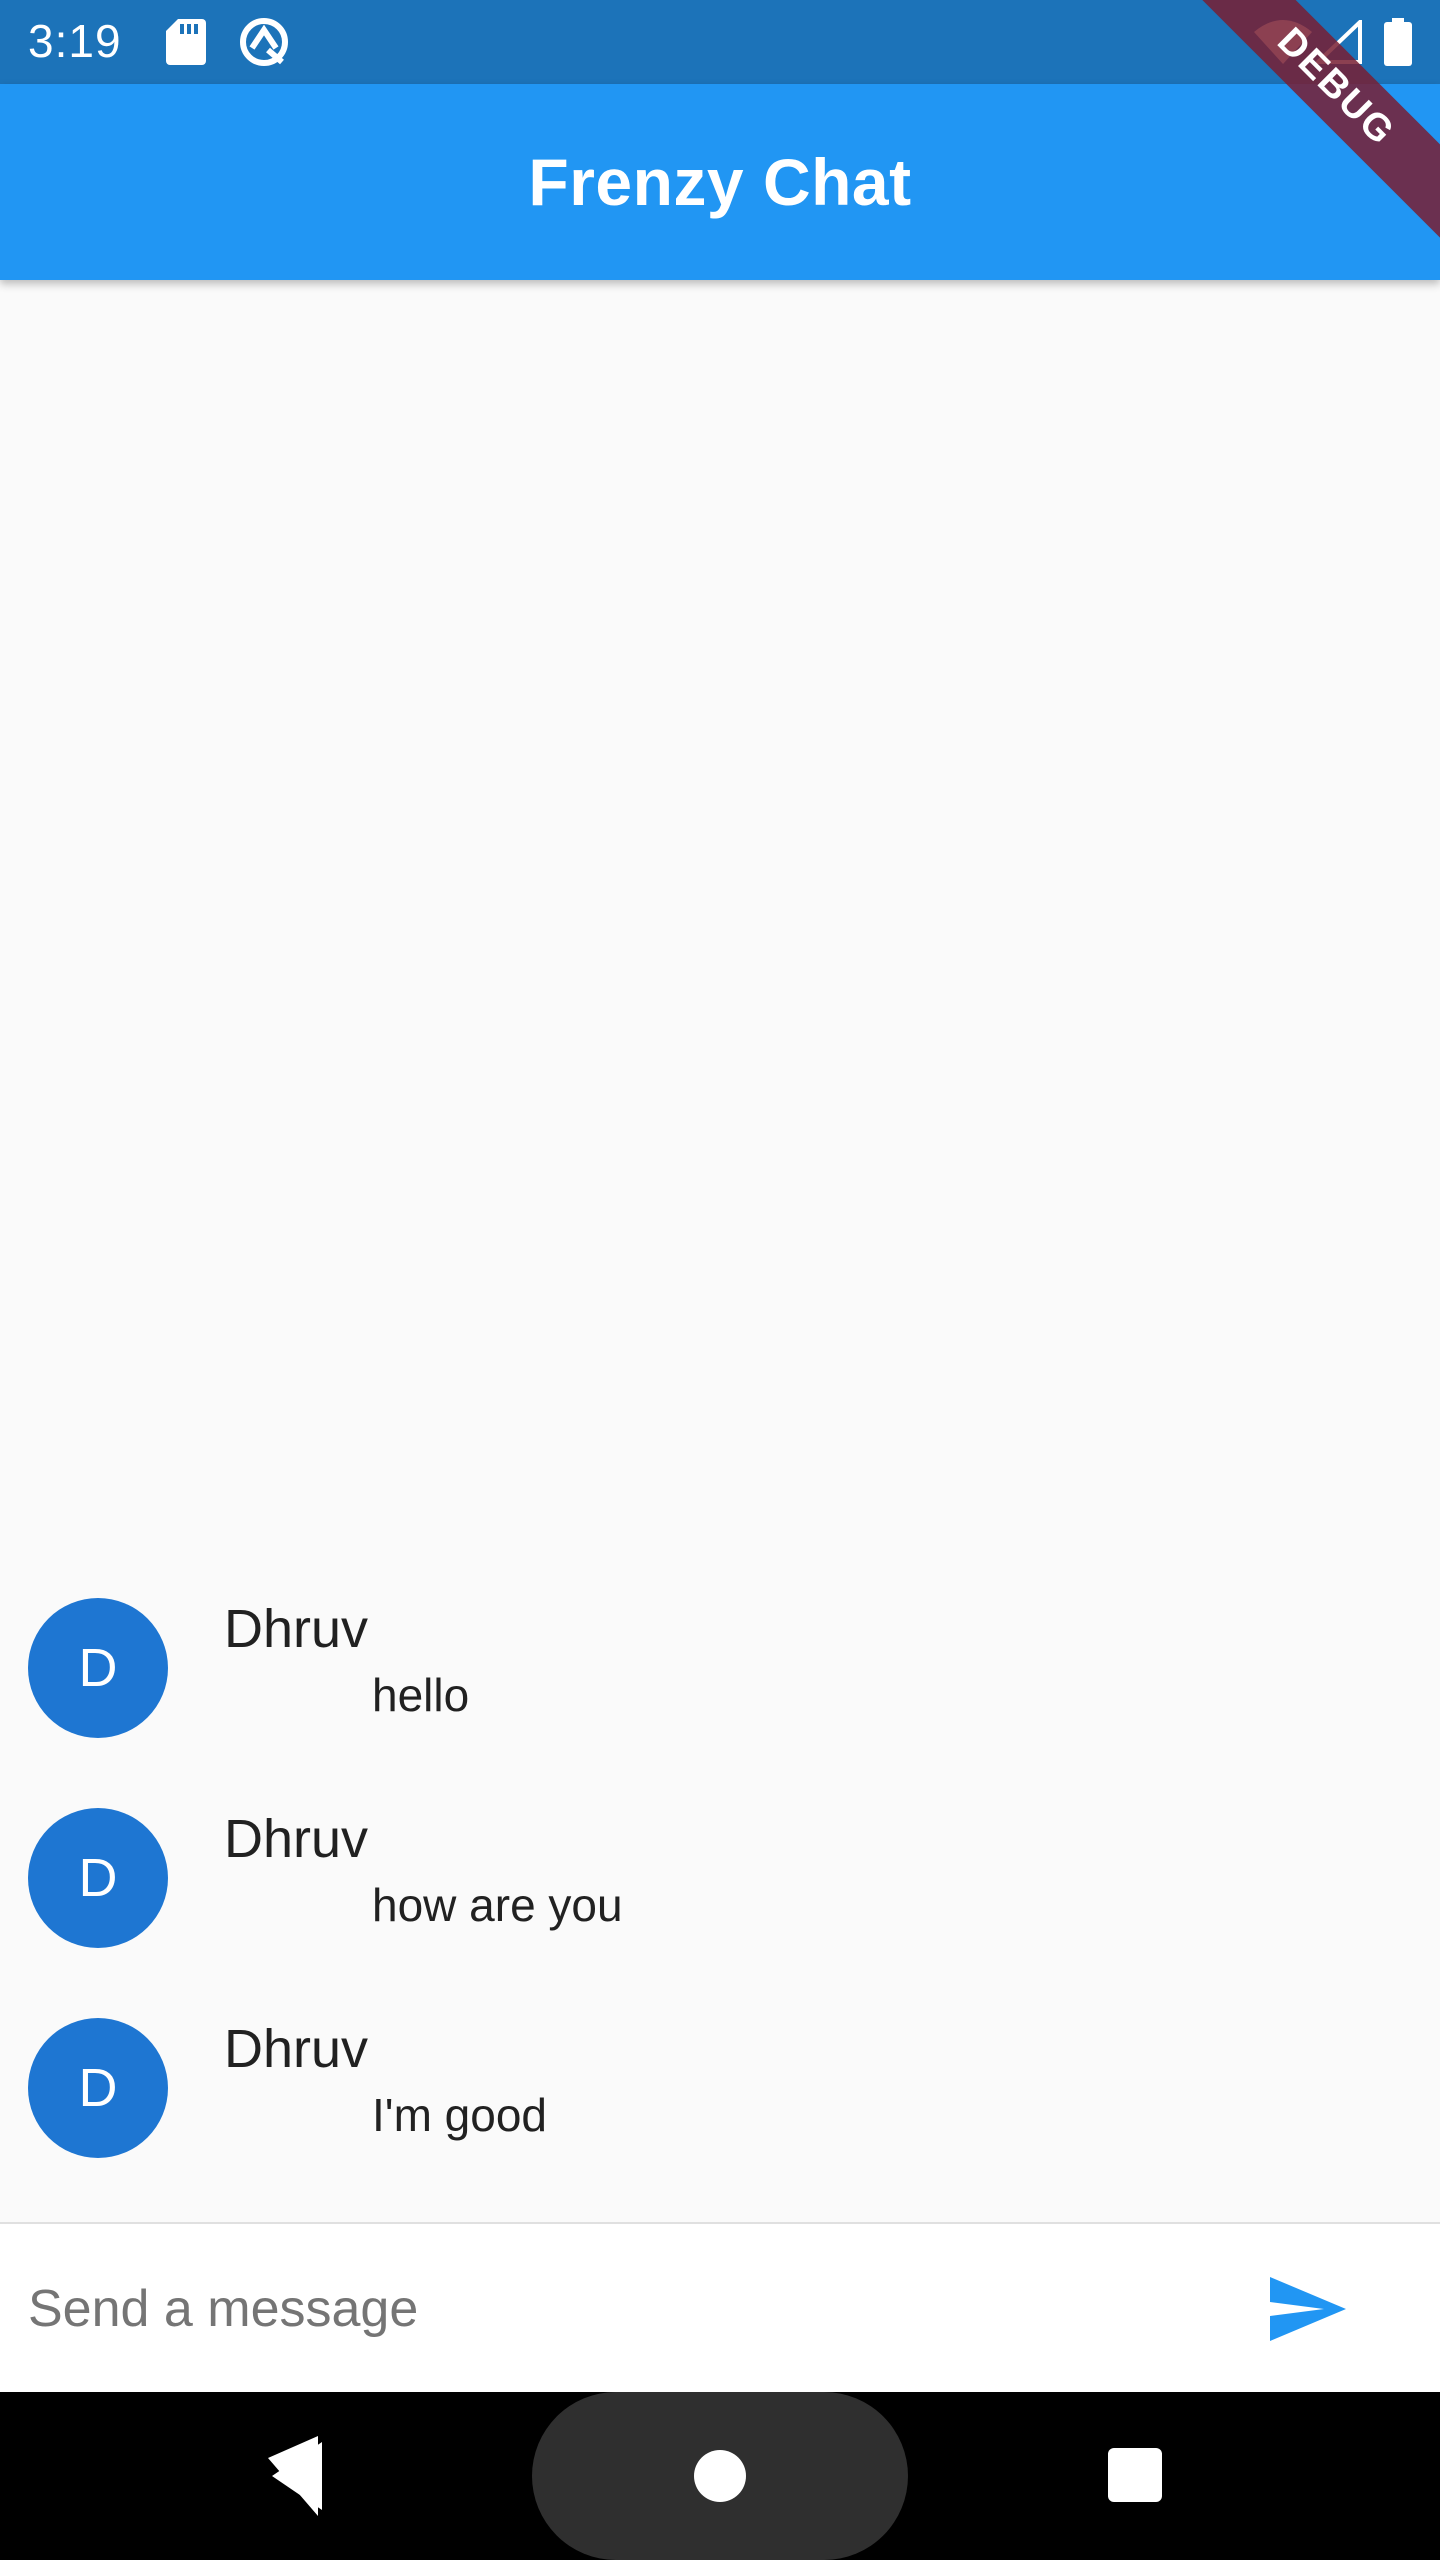 Image resolution: width=1440 pixels, height=2560 pixels. What do you see at coordinates (459, 2115) in the screenshot?
I see `message-text: I'm good` at bounding box center [459, 2115].